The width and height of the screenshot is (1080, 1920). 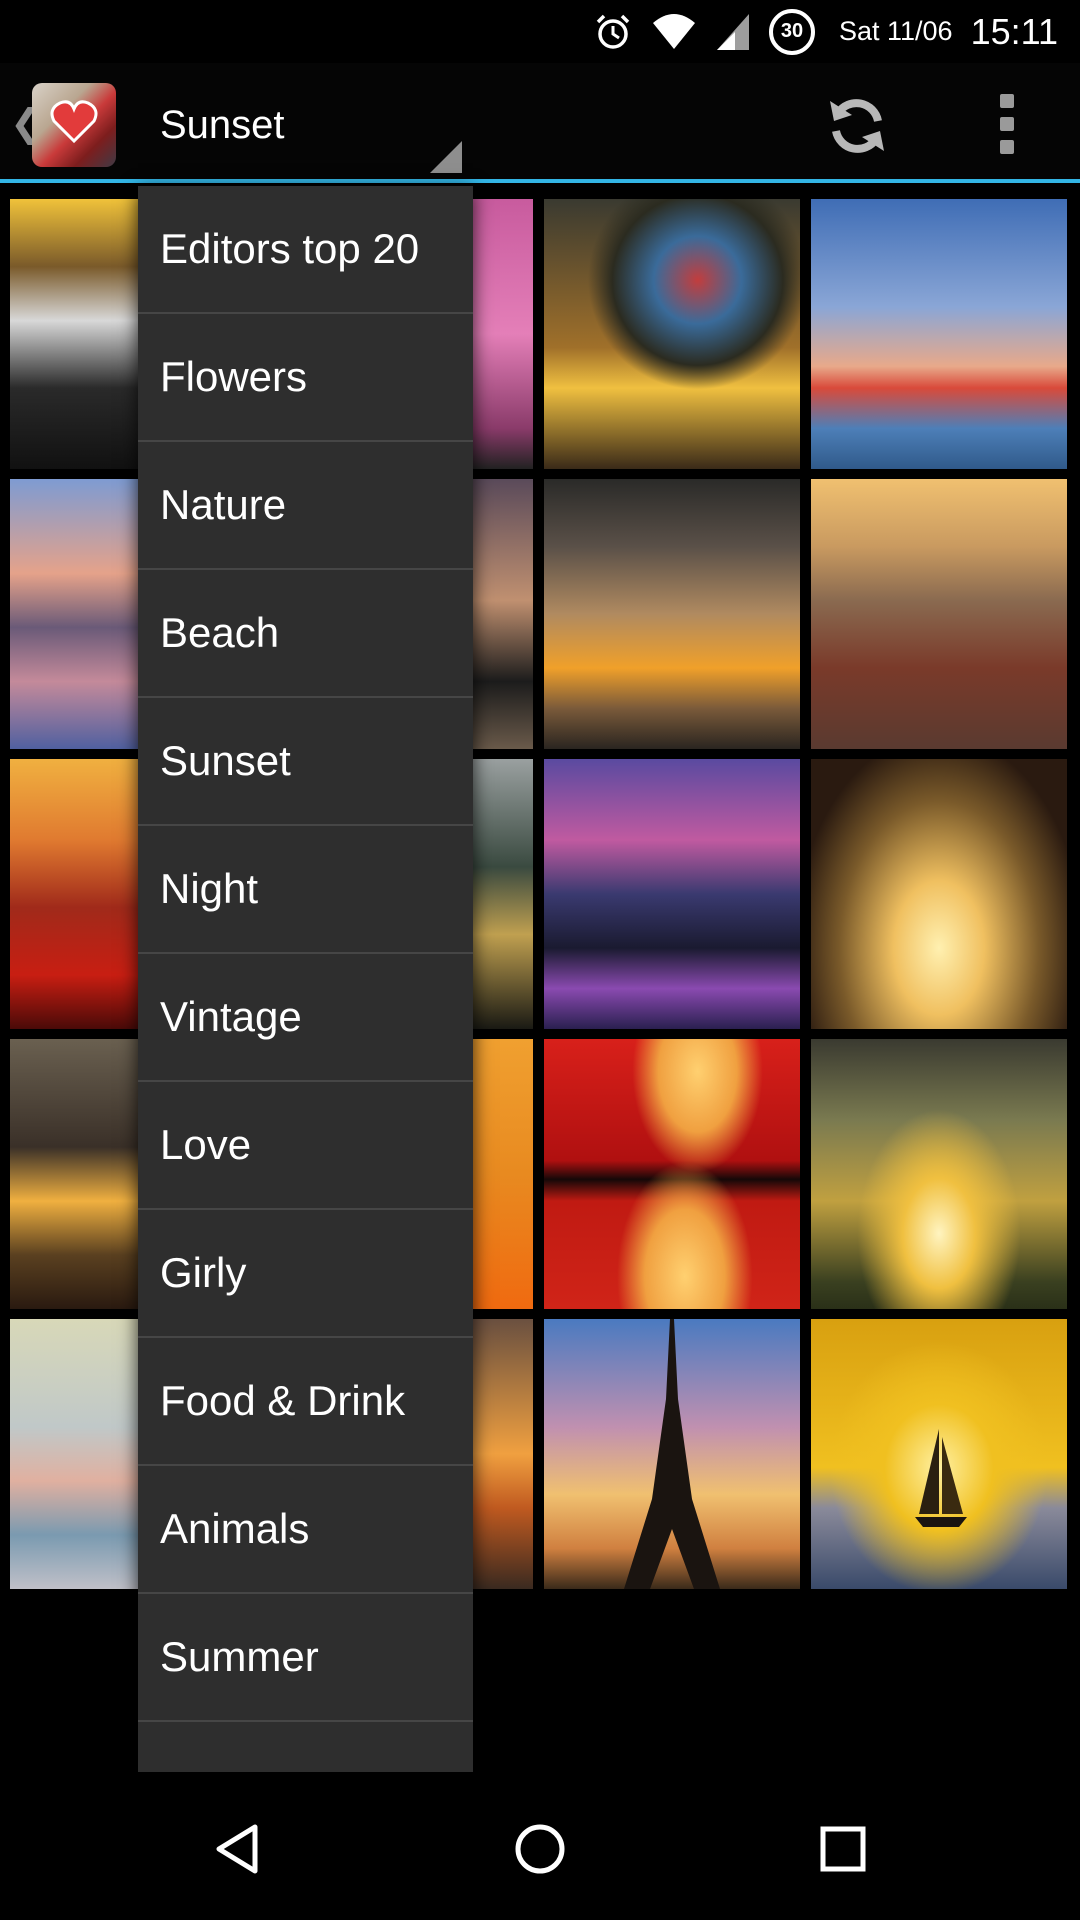 I want to click on home-icon, so click(x=540, y=1849).